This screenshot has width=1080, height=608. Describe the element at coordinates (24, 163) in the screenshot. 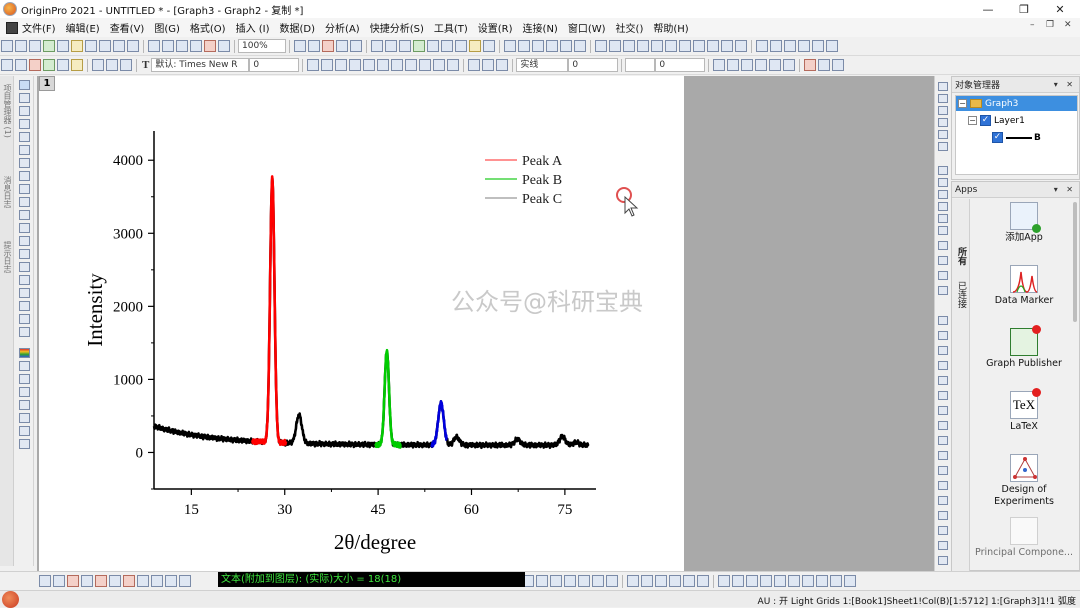

I see `mask-tool-icon` at that location.